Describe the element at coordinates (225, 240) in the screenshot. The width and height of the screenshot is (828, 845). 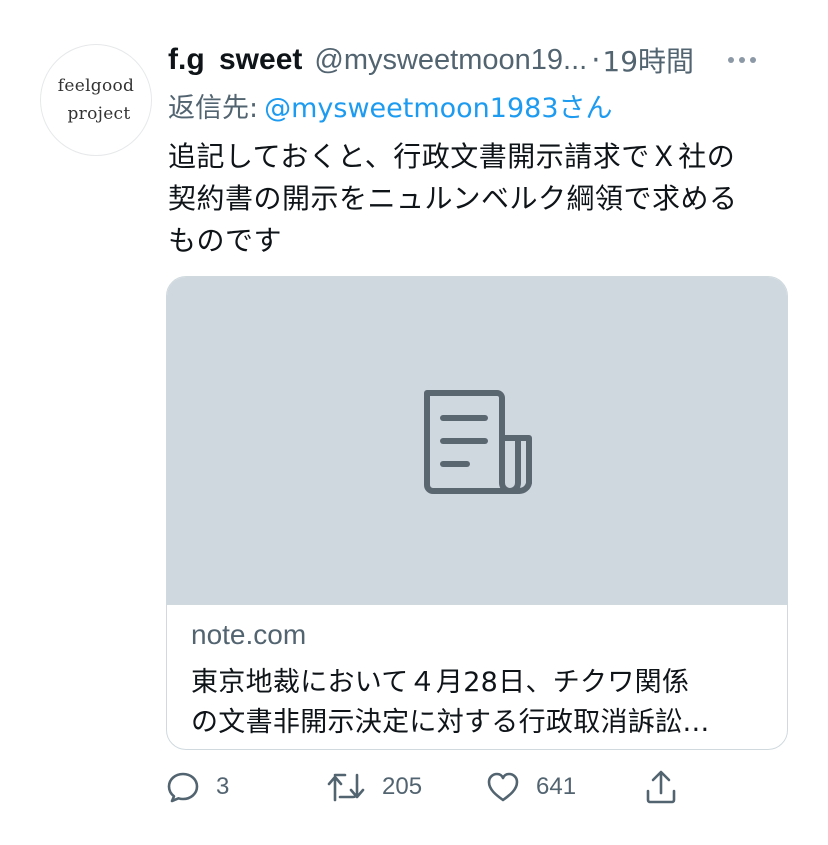
I see `tweet-text-line: ものです` at that location.